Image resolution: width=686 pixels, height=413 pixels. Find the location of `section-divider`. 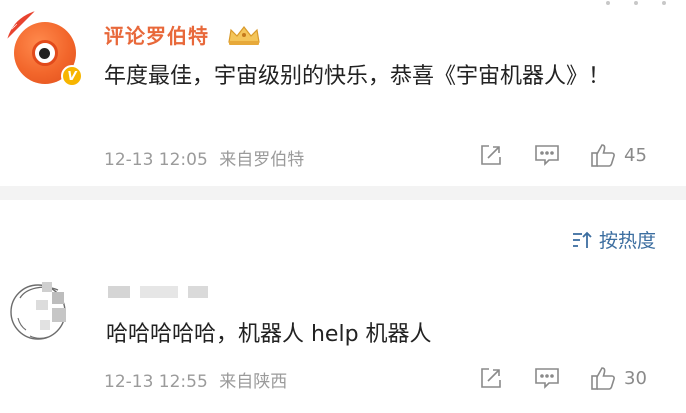

section-divider is located at coordinates (343, 193).